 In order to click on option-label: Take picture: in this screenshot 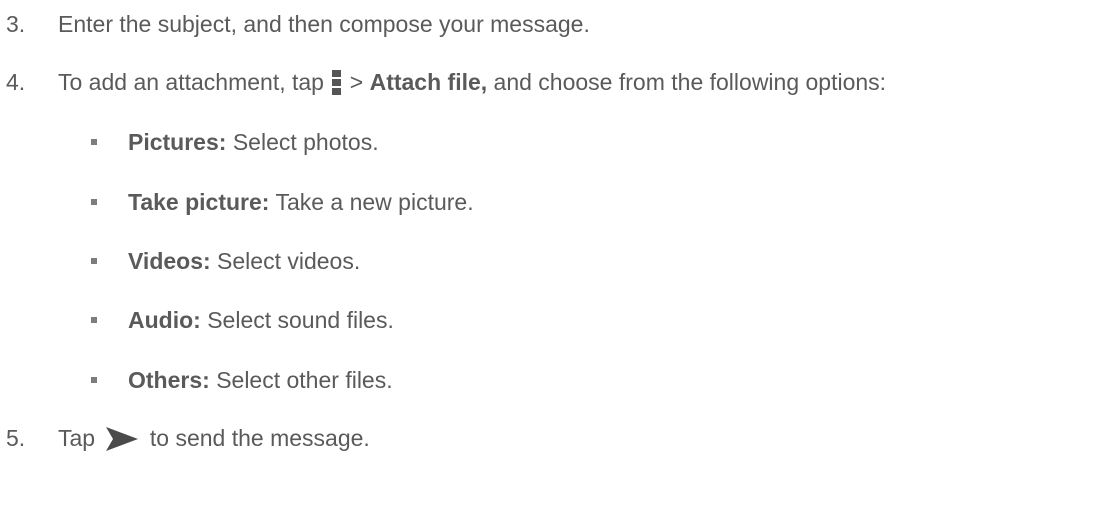, I will do `click(199, 202)`.